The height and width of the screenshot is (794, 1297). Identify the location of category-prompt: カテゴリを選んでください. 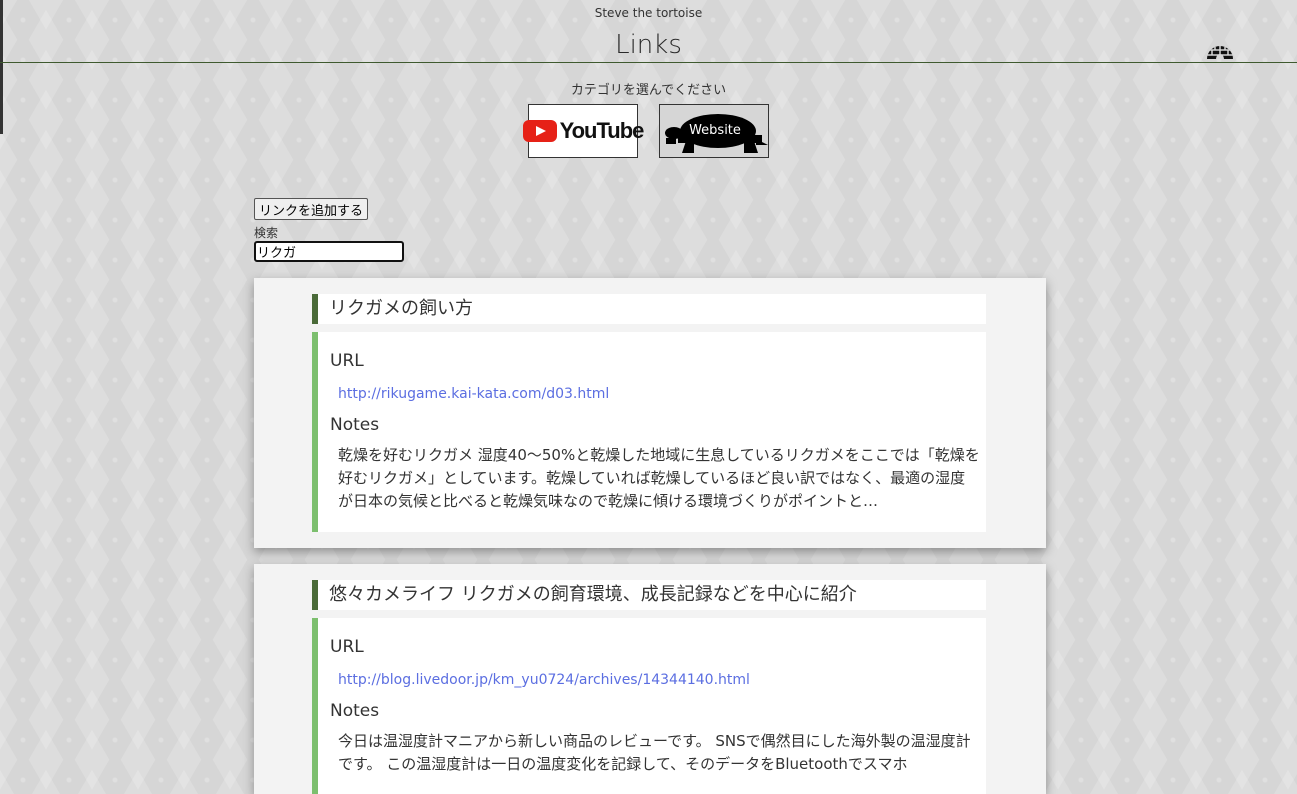
(648, 90).